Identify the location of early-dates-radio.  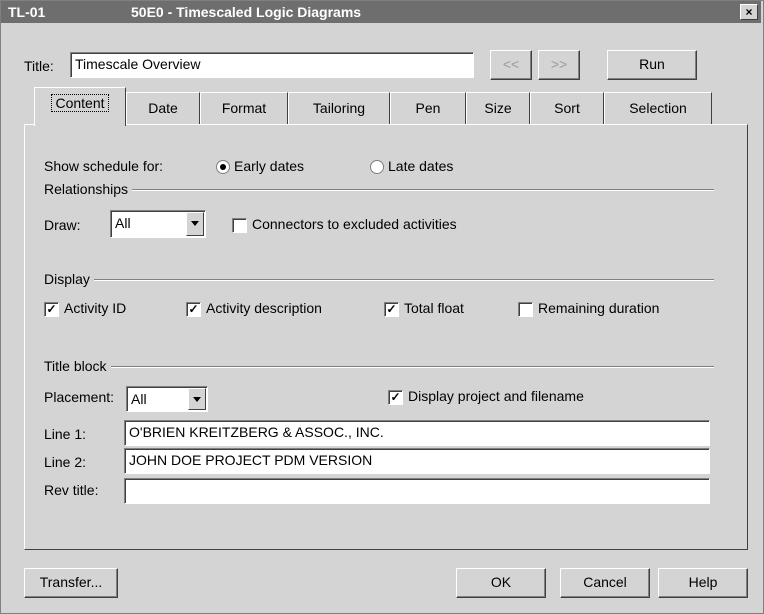
(223, 167).